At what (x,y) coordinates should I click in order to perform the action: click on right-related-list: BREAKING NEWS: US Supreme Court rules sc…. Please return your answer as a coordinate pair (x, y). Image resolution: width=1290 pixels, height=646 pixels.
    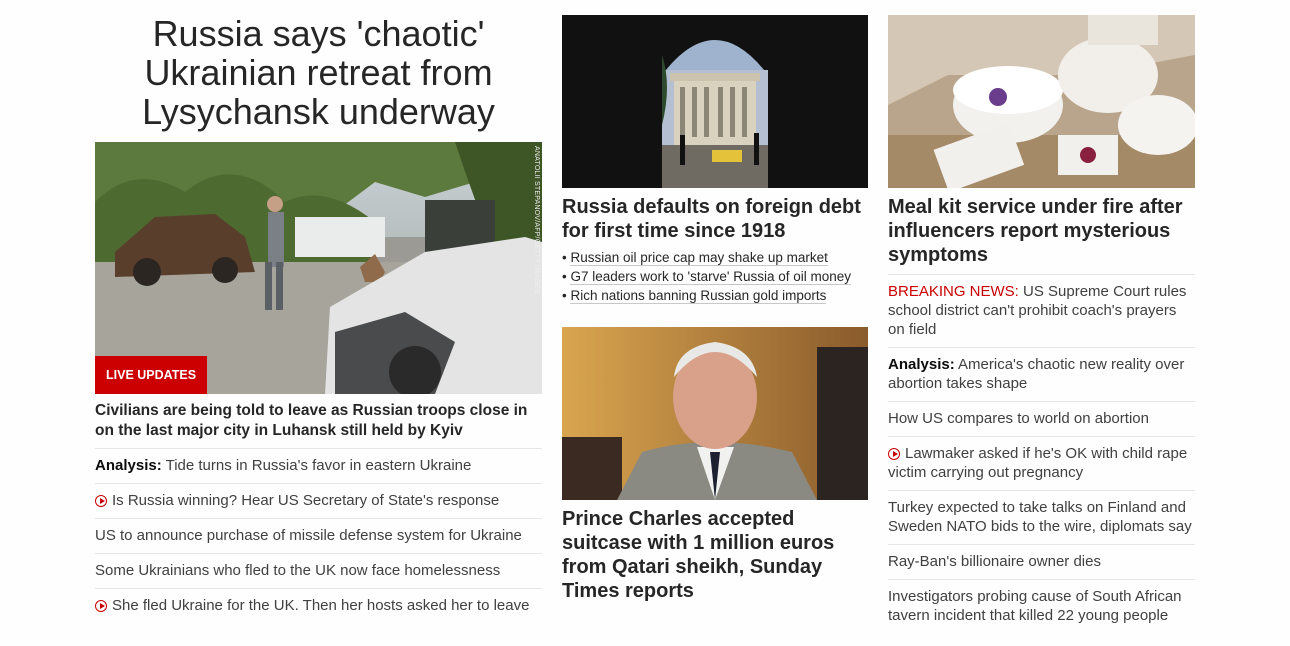
    Looking at the image, I should click on (1041, 453).